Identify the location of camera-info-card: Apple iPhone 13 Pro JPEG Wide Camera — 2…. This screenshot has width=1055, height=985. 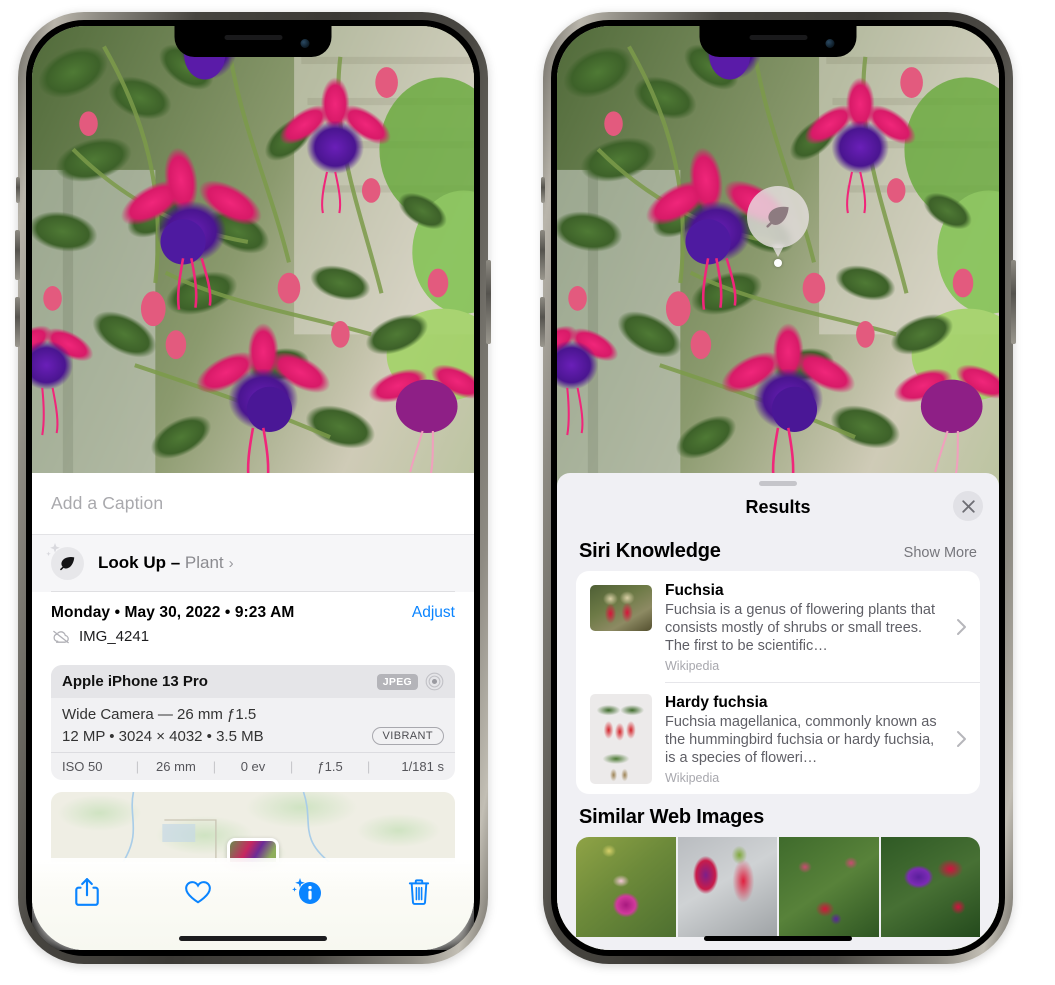
(253, 722).